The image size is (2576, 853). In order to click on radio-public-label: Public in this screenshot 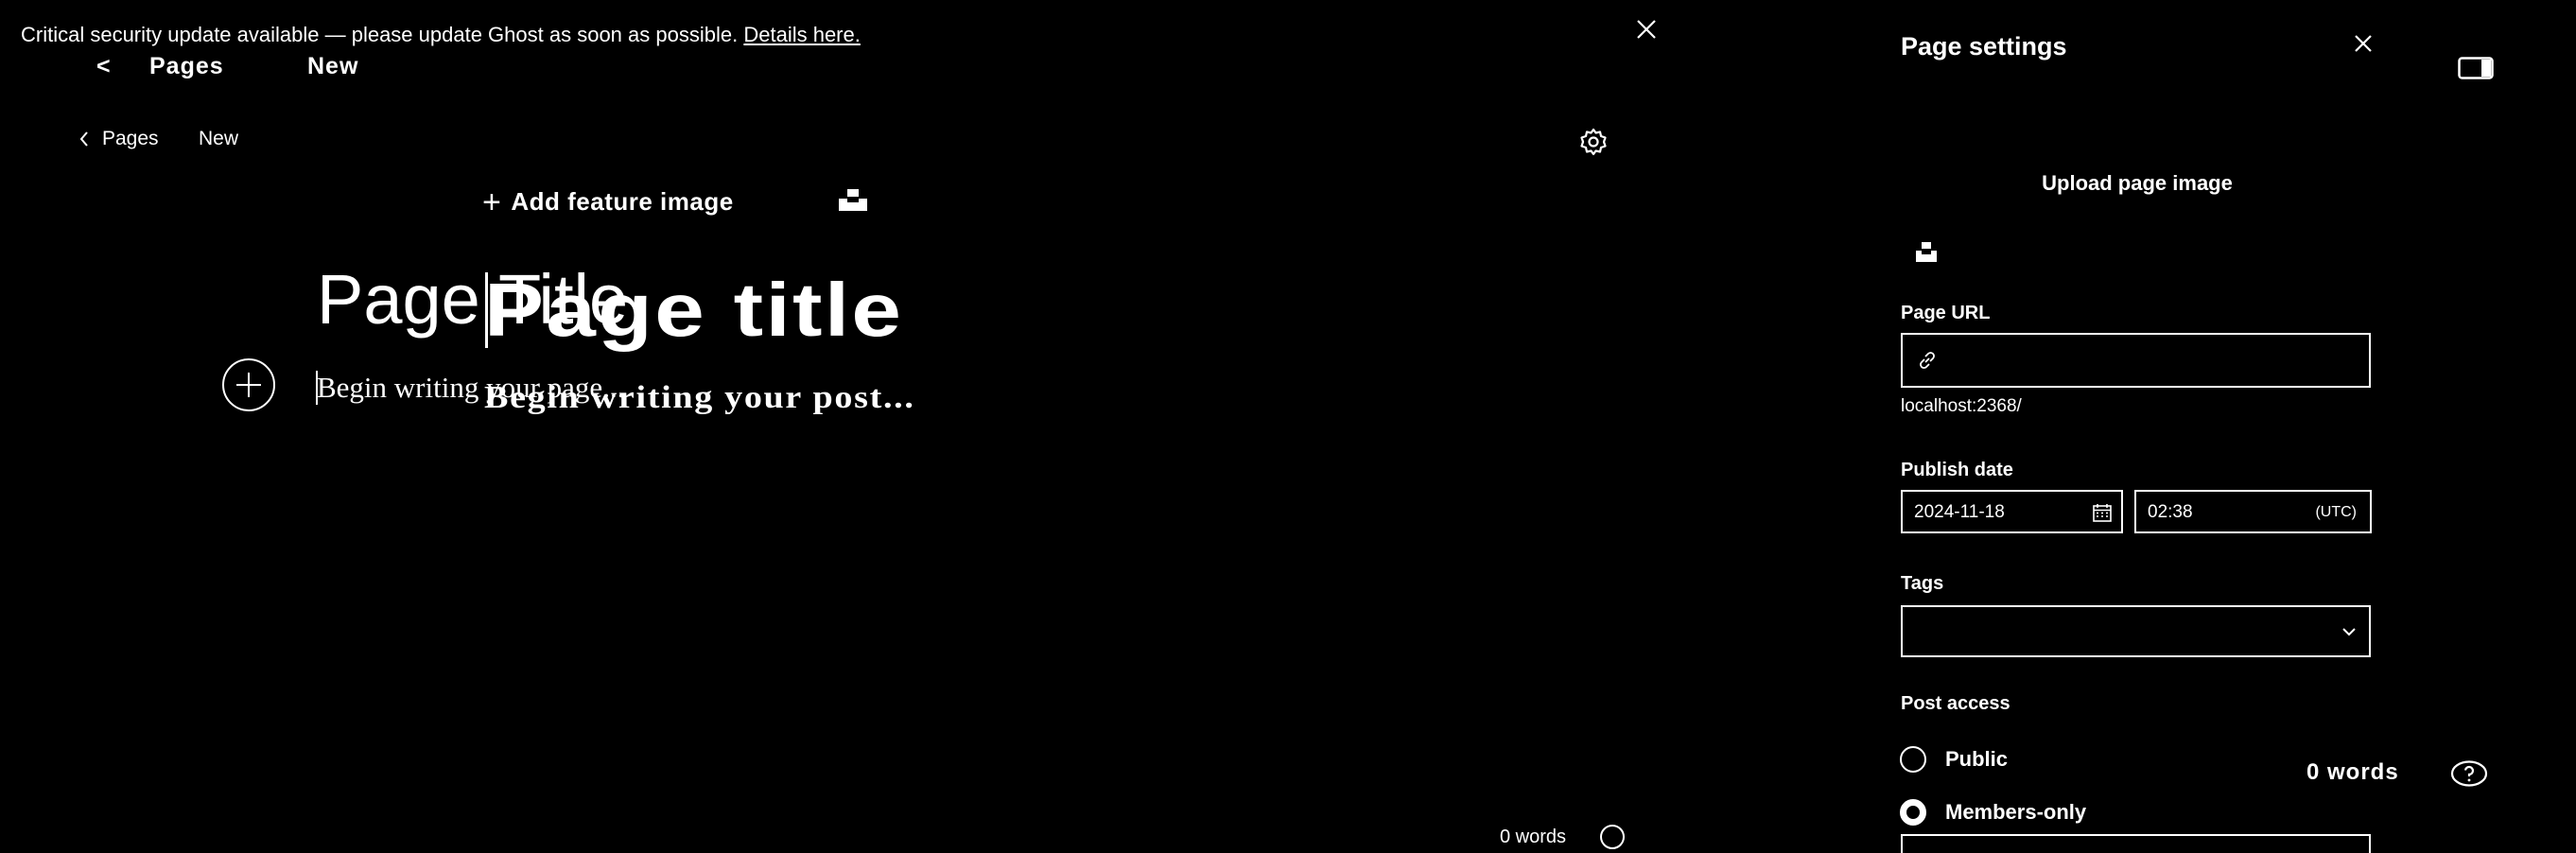, I will do `click(1976, 759)`.